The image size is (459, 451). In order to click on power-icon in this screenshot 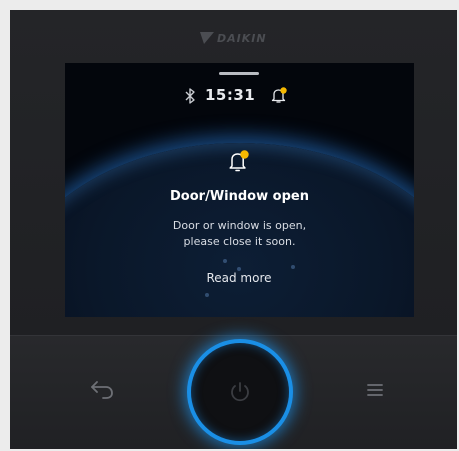, I will do `click(240, 392)`.